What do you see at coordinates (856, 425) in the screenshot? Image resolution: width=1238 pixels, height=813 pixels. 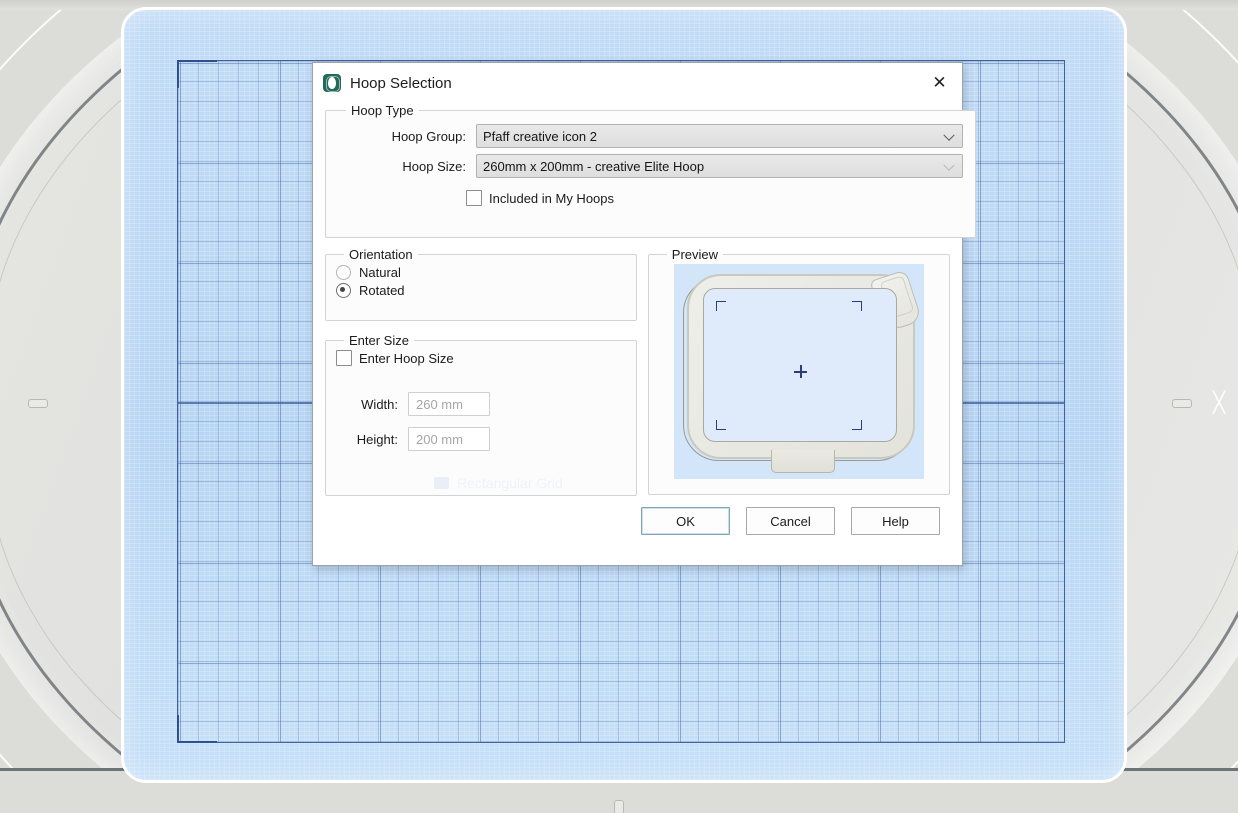 I see `corner-marker-bottom-right` at bounding box center [856, 425].